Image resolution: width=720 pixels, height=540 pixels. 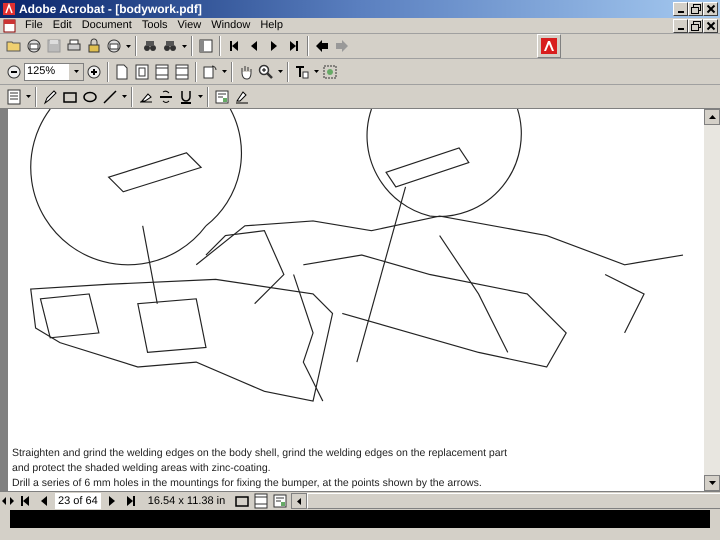 What do you see at coordinates (505, 501) in the screenshot?
I see `horizontal-scrollbar` at bounding box center [505, 501].